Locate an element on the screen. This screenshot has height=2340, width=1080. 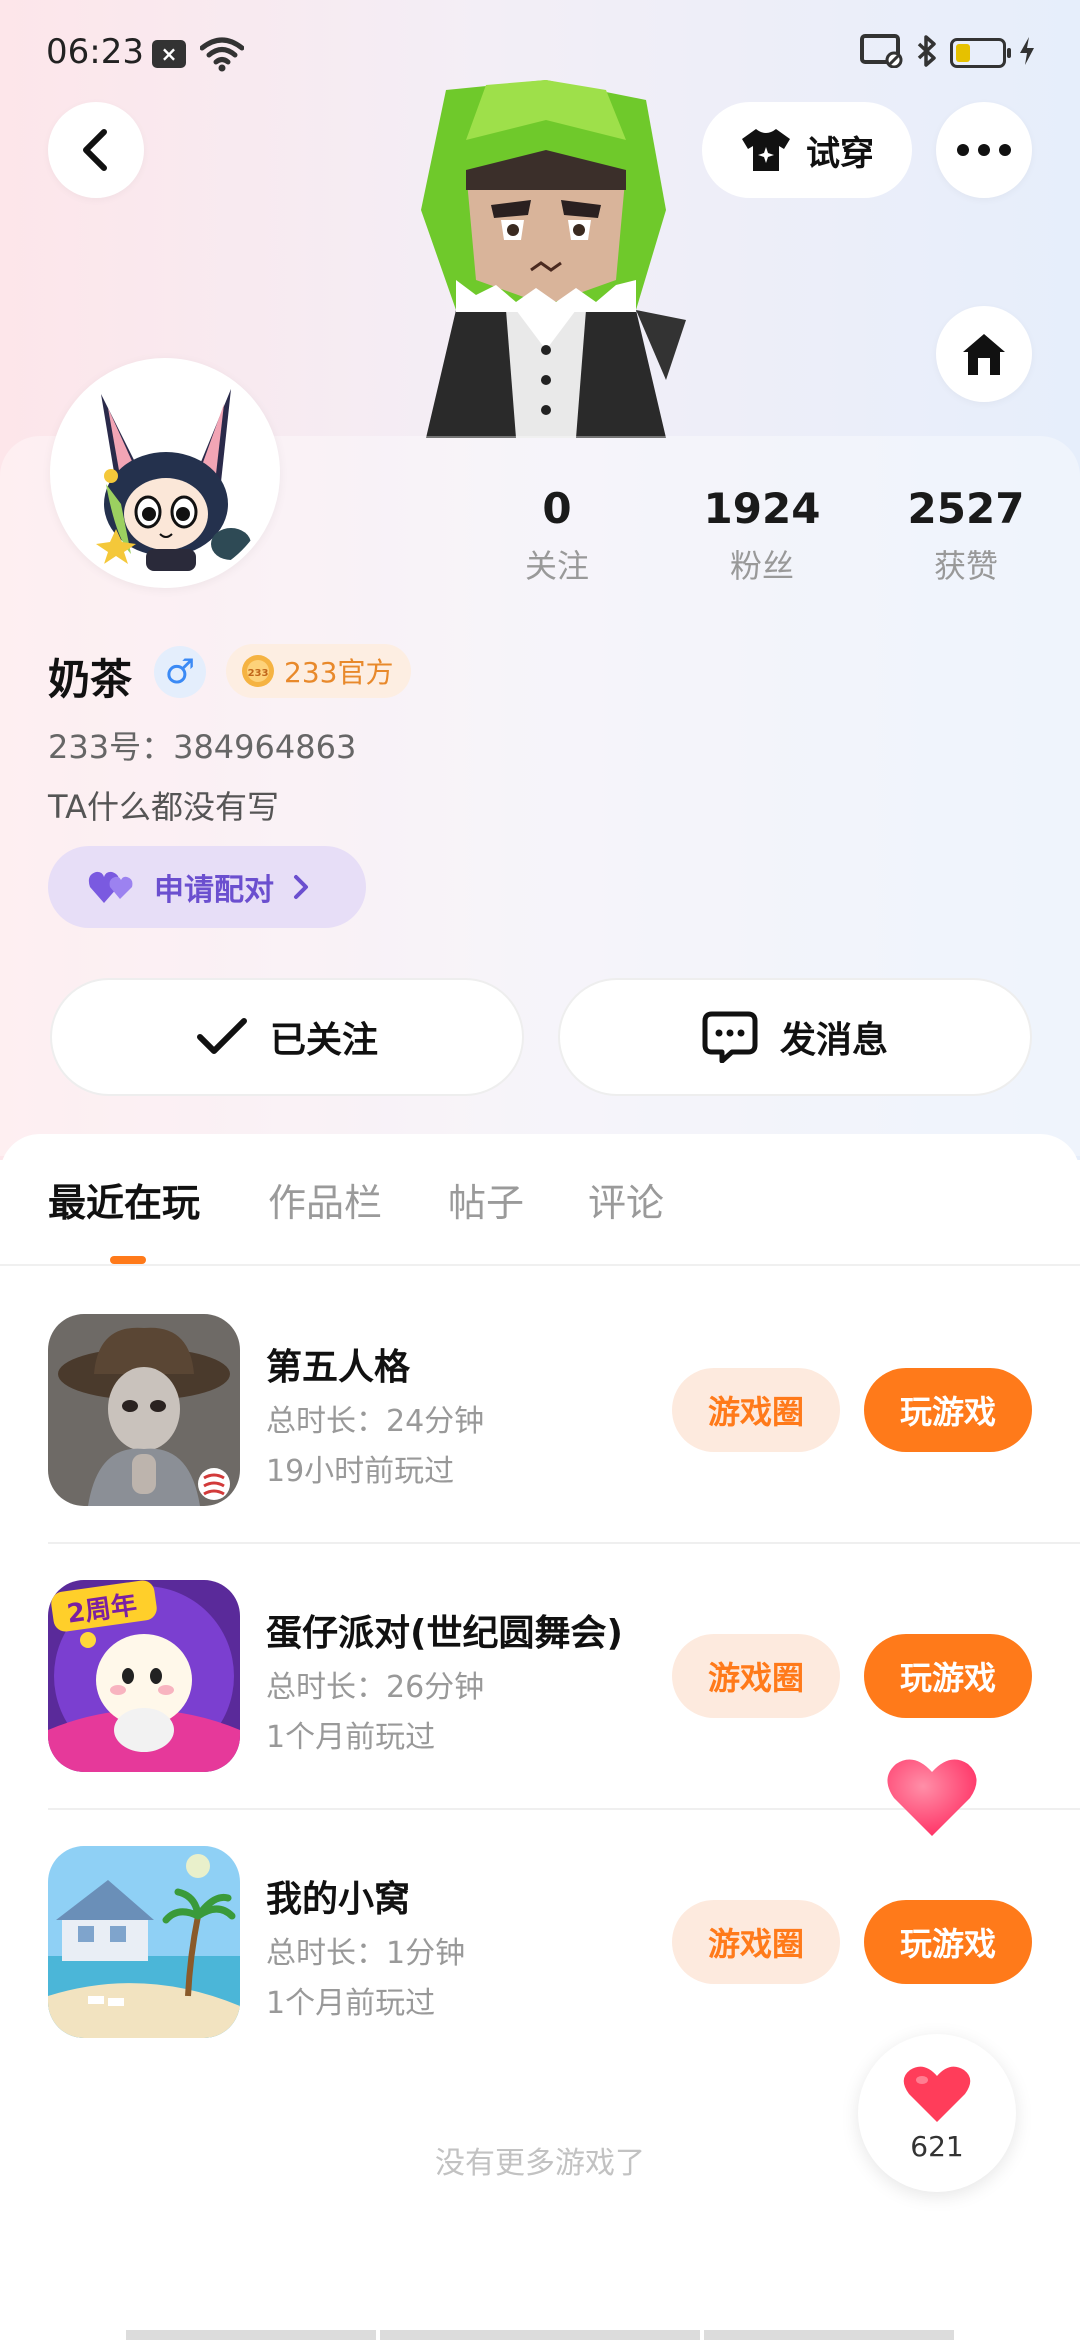
charging-icon is located at coordinates (1027, 53).